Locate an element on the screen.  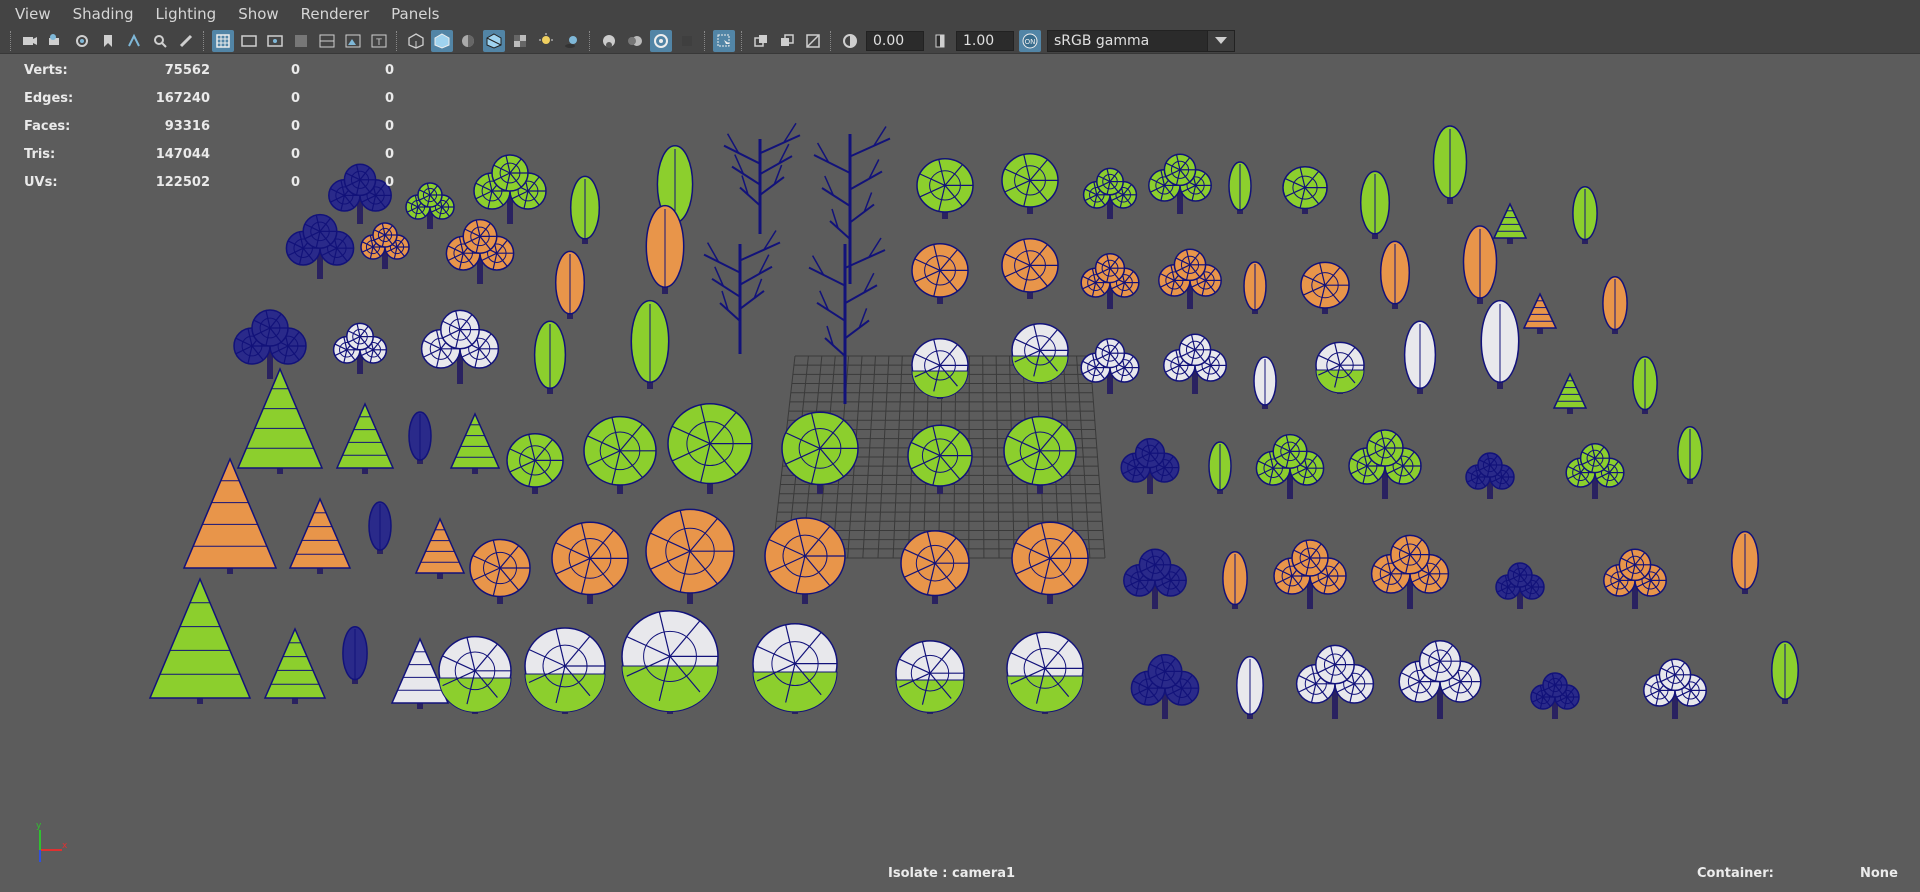
hud-label: Edges: is located at coordinates (49, 98).